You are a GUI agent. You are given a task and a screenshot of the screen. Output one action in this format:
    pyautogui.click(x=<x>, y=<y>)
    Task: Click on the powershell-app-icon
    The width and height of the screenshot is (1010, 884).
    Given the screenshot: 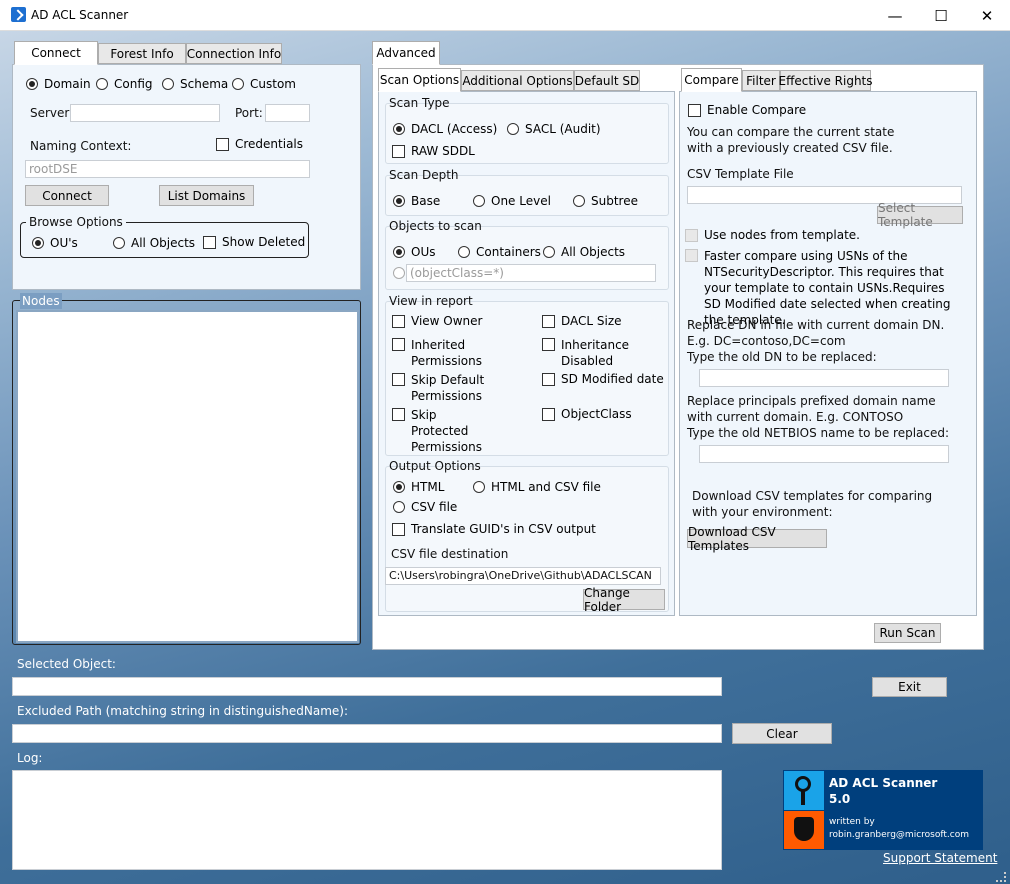 What is the action you would take?
    pyautogui.click(x=18, y=14)
    